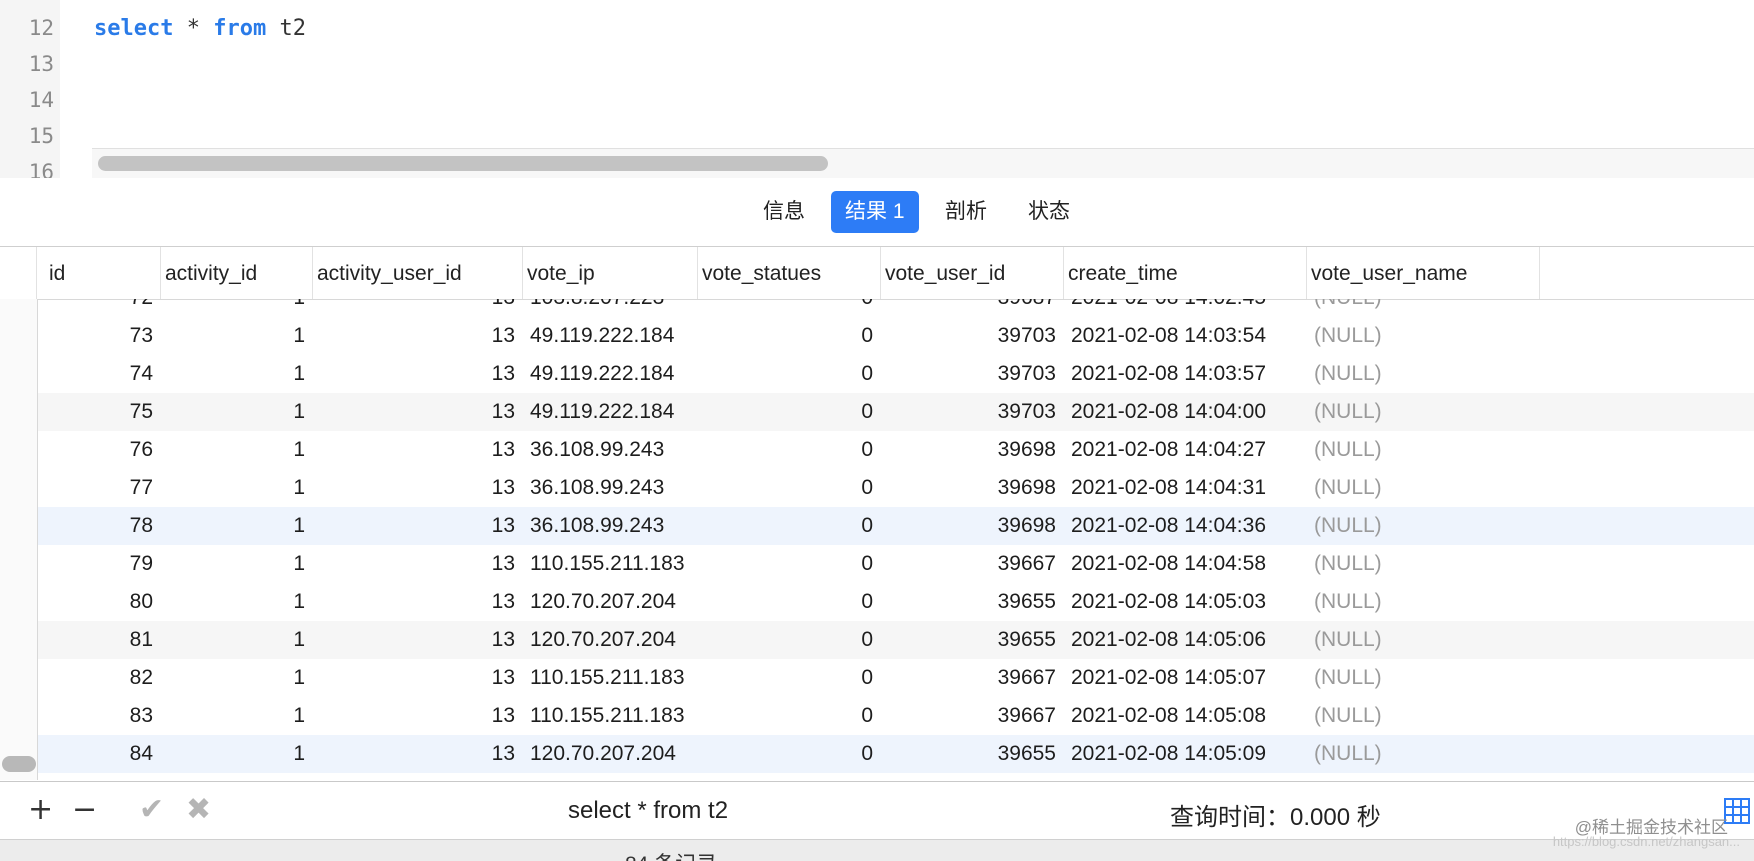 The image size is (1754, 861). Describe the element at coordinates (1185, 526) in the screenshot. I see `cell-create-time: 2021-02-08 14:04:36` at that location.